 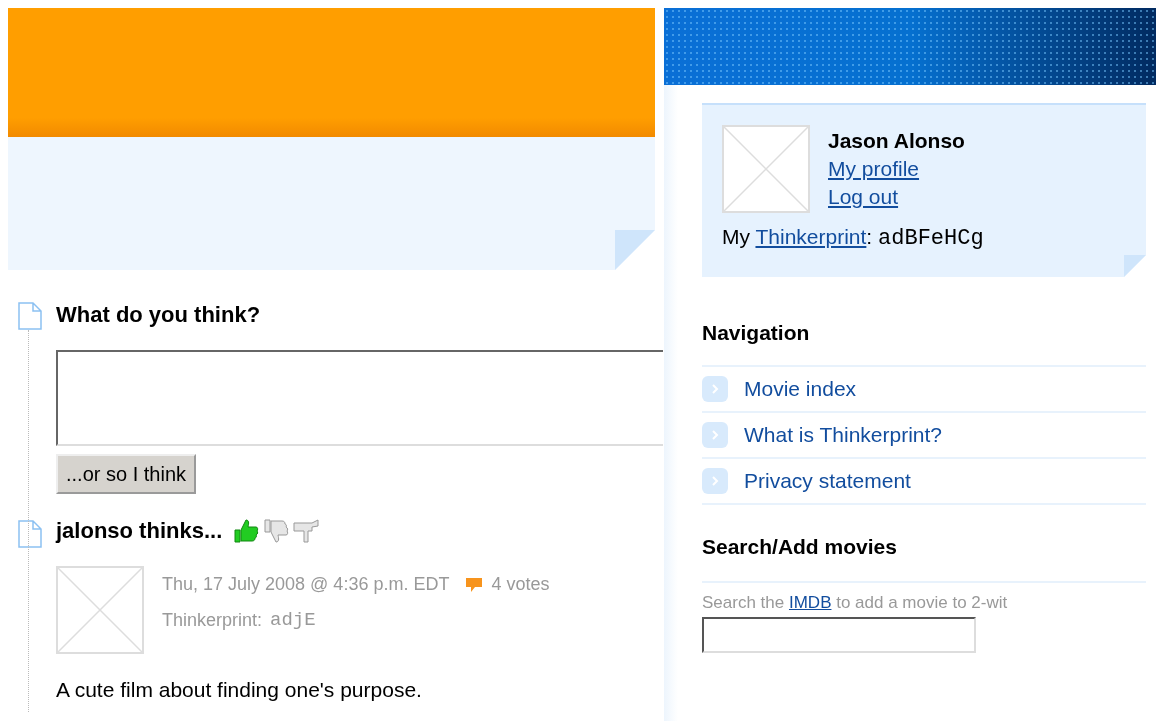 What do you see at coordinates (924, 344) in the screenshot?
I see `navigation-heading: Navigation` at bounding box center [924, 344].